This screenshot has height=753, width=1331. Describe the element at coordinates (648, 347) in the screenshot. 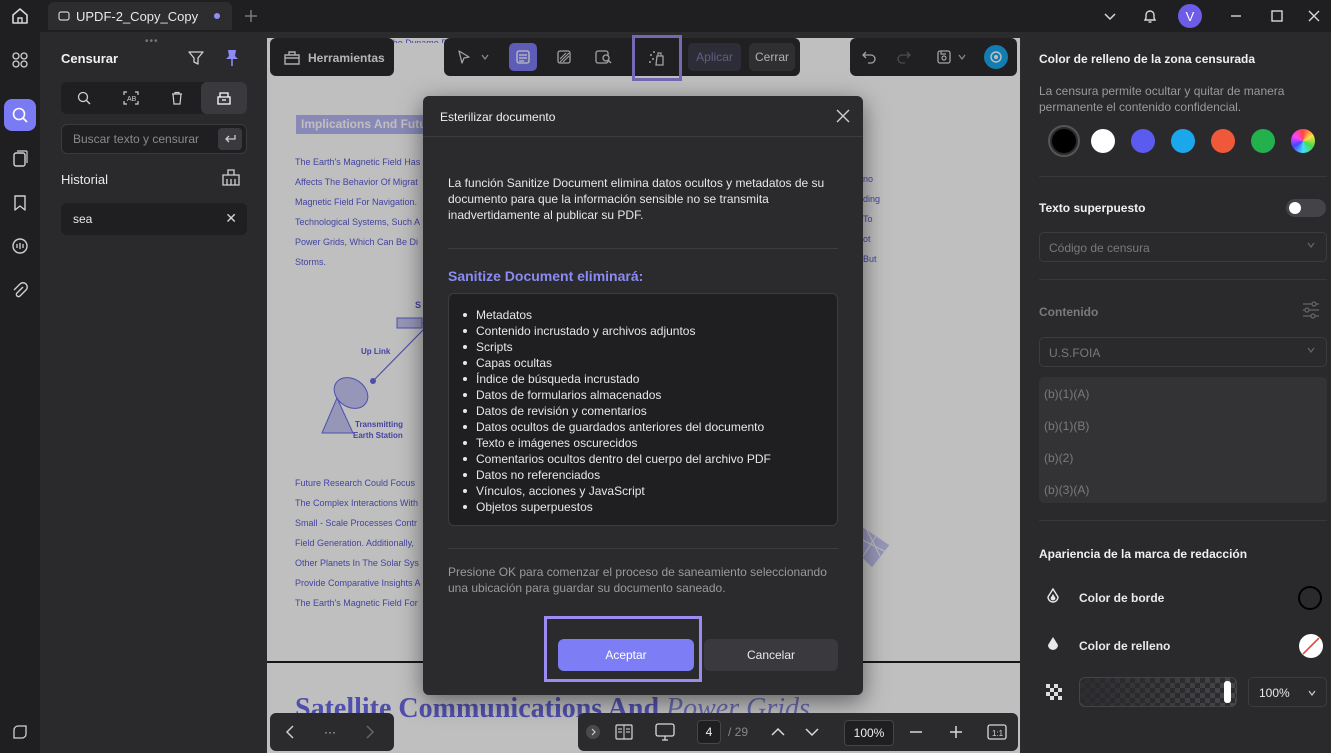

I see `list-item: Scripts` at that location.